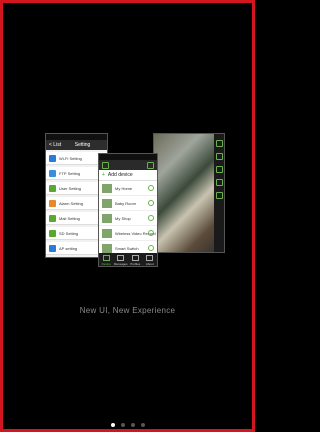  Describe the element at coordinates (128, 188) in the screenshot. I see `device-item: My Home` at that location.